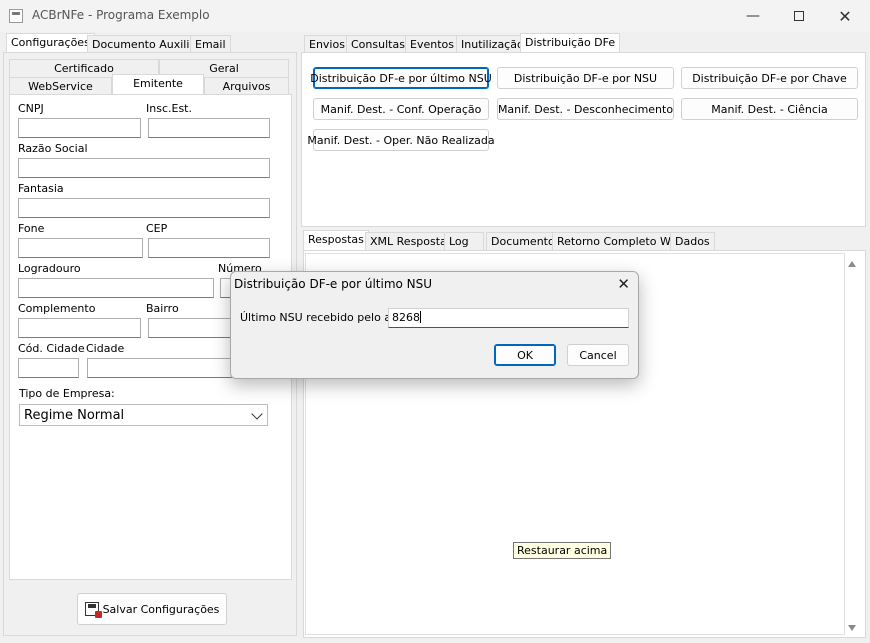 This screenshot has width=870, height=643. What do you see at coordinates (93, 610) in the screenshot?
I see `save-icon` at bounding box center [93, 610].